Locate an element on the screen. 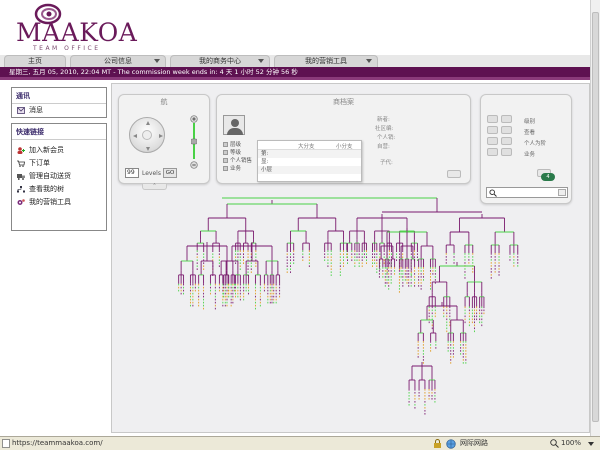  tab-company-info: 公司信息 is located at coordinates (118, 61).